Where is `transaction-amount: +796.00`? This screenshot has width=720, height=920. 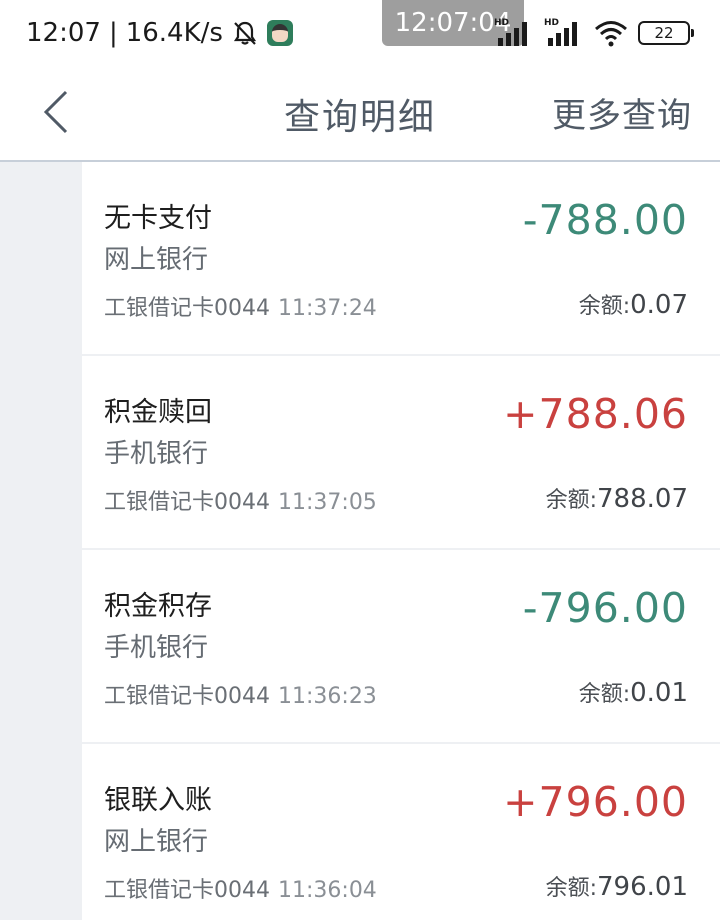 transaction-amount: +796.00 is located at coordinates (595, 802).